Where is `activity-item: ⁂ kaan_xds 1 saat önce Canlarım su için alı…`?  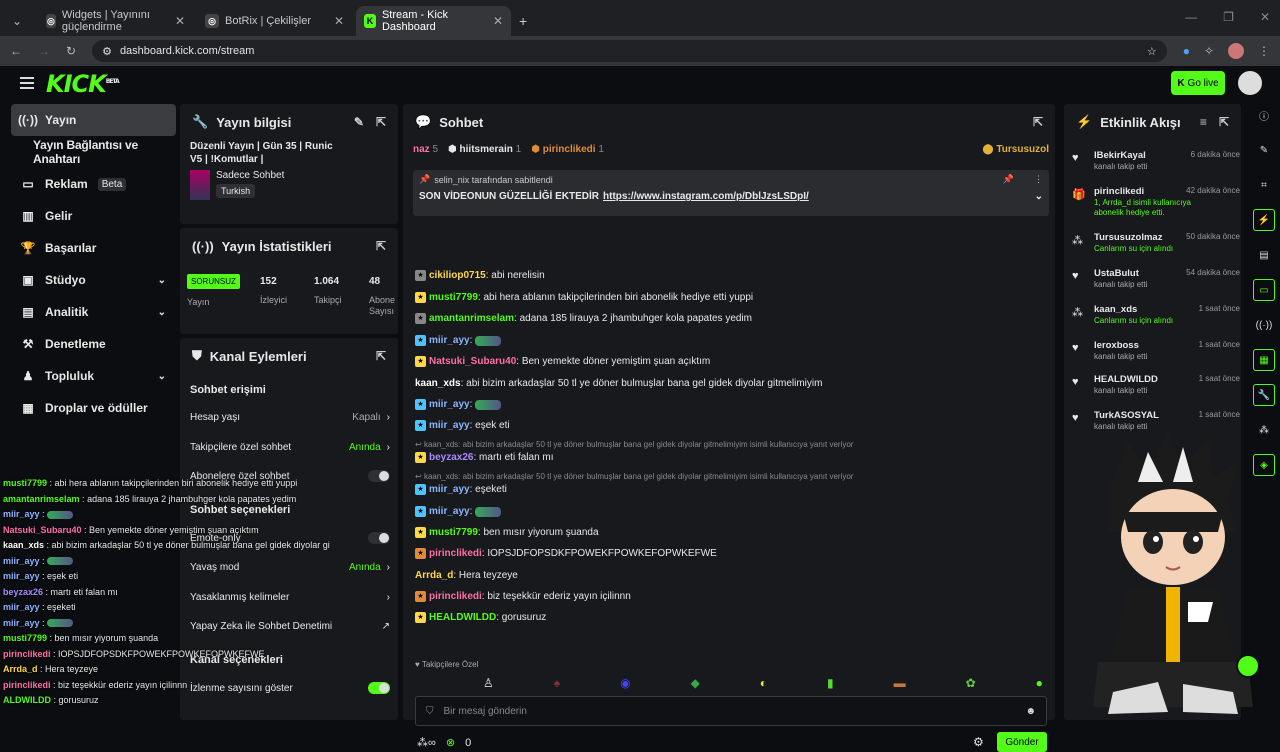
activity-item: ⁂ kaan_xds 1 saat önce Canlarım su için alı… is located at coordinates (1156, 321).